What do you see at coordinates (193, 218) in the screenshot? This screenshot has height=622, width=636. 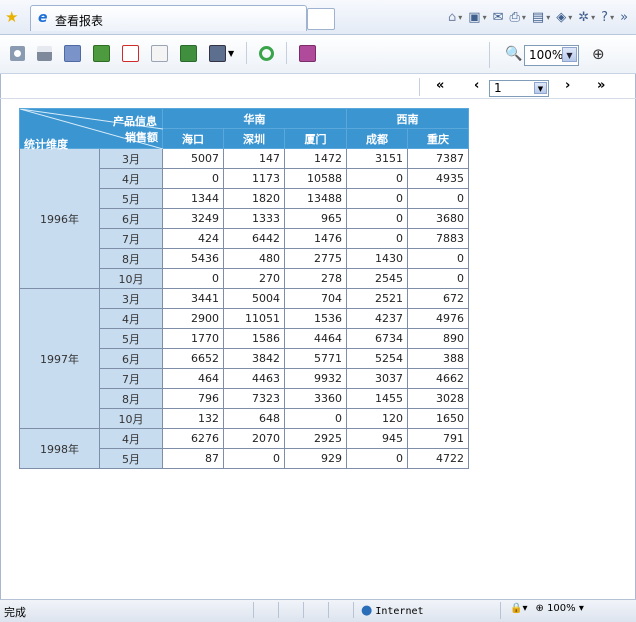 I see `value-cell: 3249` at bounding box center [193, 218].